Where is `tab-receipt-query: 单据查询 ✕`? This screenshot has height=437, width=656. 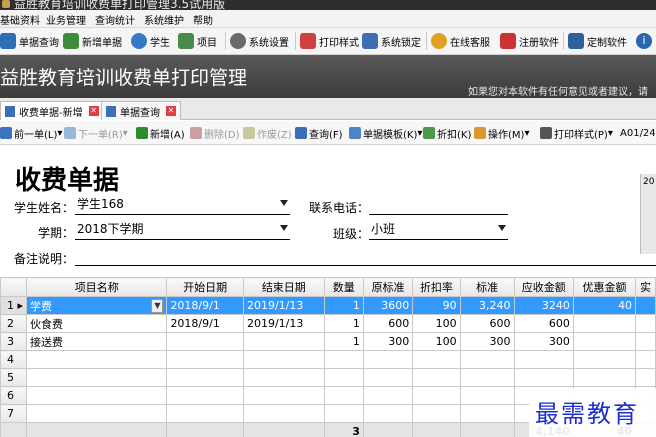 tab-receipt-query: 单据查询 ✕ is located at coordinates (141, 110).